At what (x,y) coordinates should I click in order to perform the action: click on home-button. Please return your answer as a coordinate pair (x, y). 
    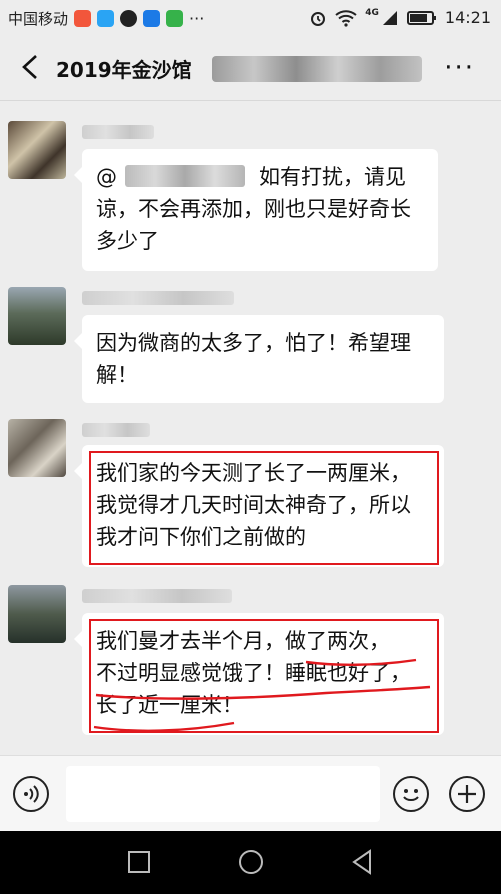
    Looking at the image, I should click on (251, 862).